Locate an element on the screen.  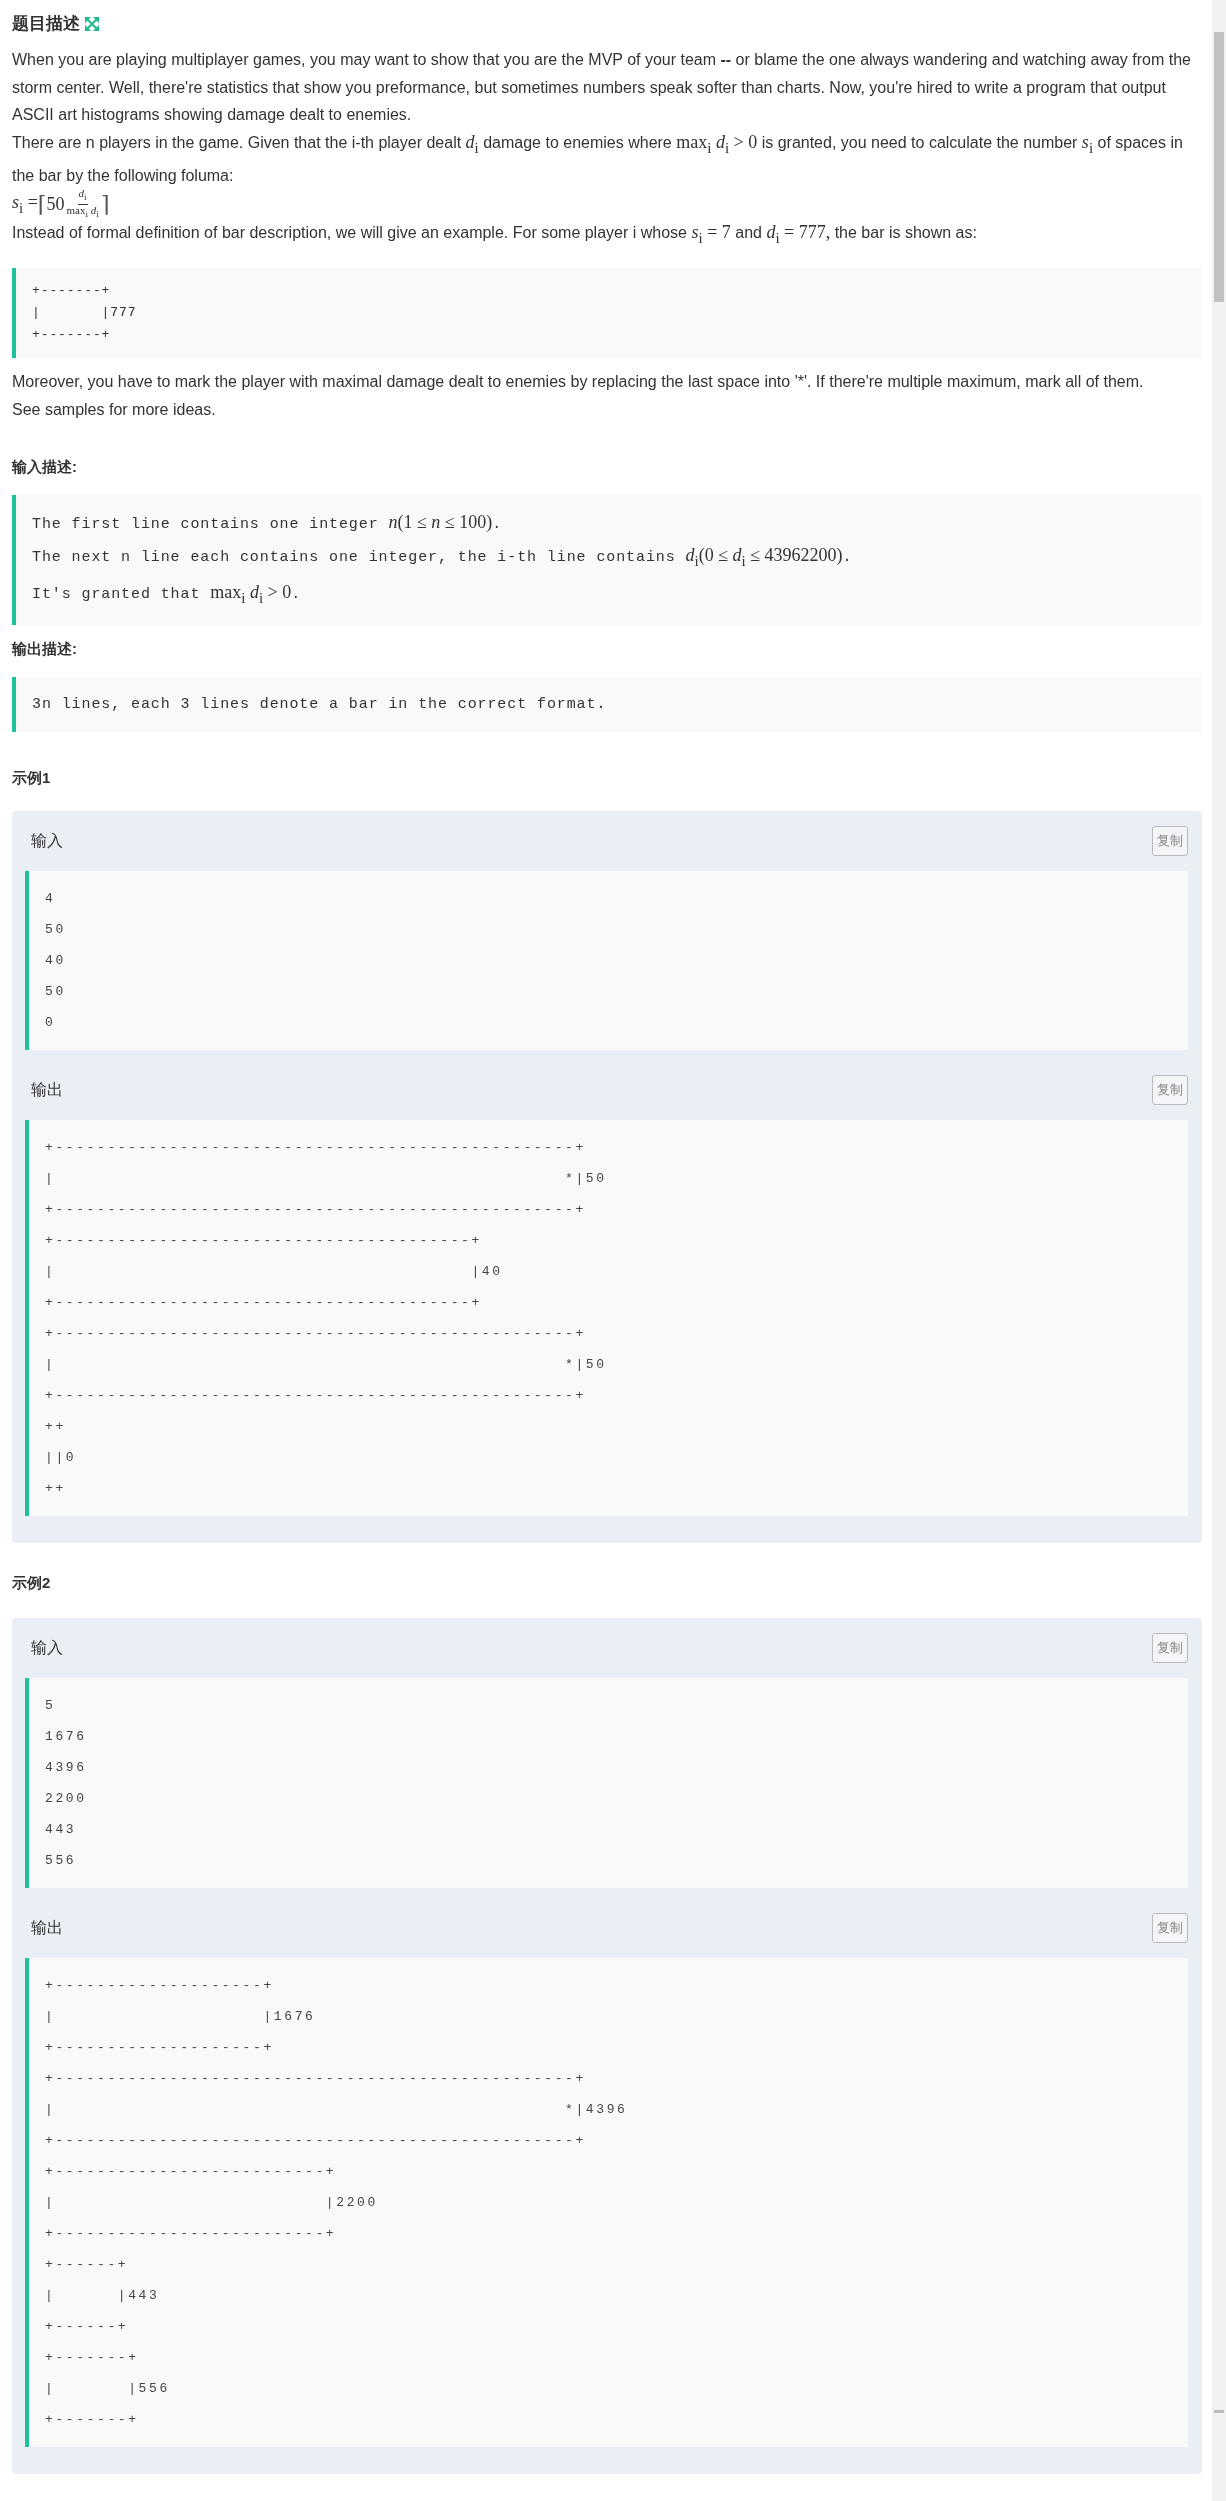
section-title: 题目描述 is located at coordinates (46, 24).